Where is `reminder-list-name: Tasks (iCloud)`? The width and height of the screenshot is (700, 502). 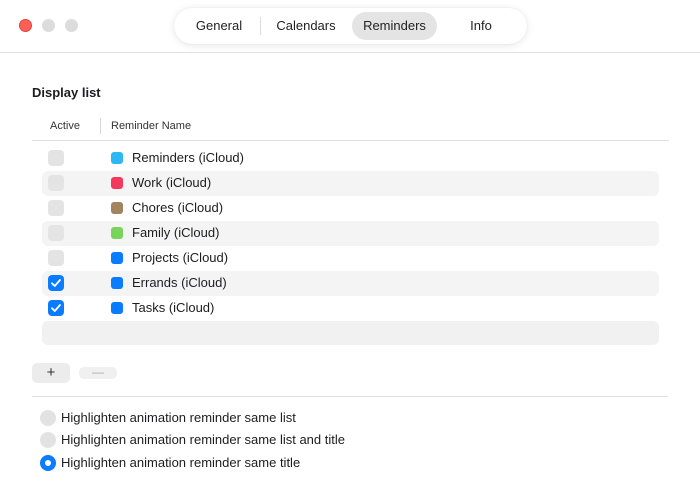 reminder-list-name: Tasks (iCloud) is located at coordinates (173, 307).